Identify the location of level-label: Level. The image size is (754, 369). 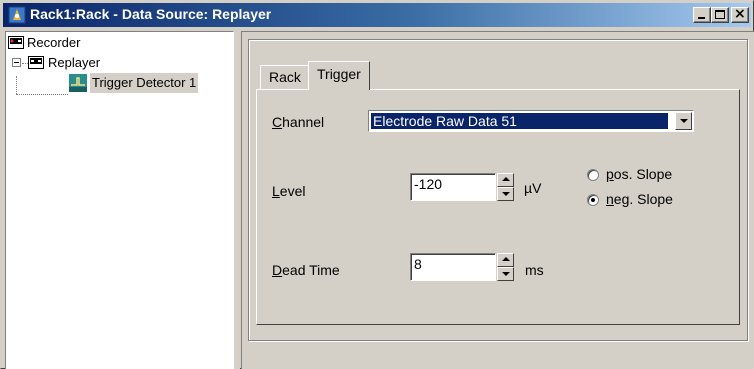
(289, 191).